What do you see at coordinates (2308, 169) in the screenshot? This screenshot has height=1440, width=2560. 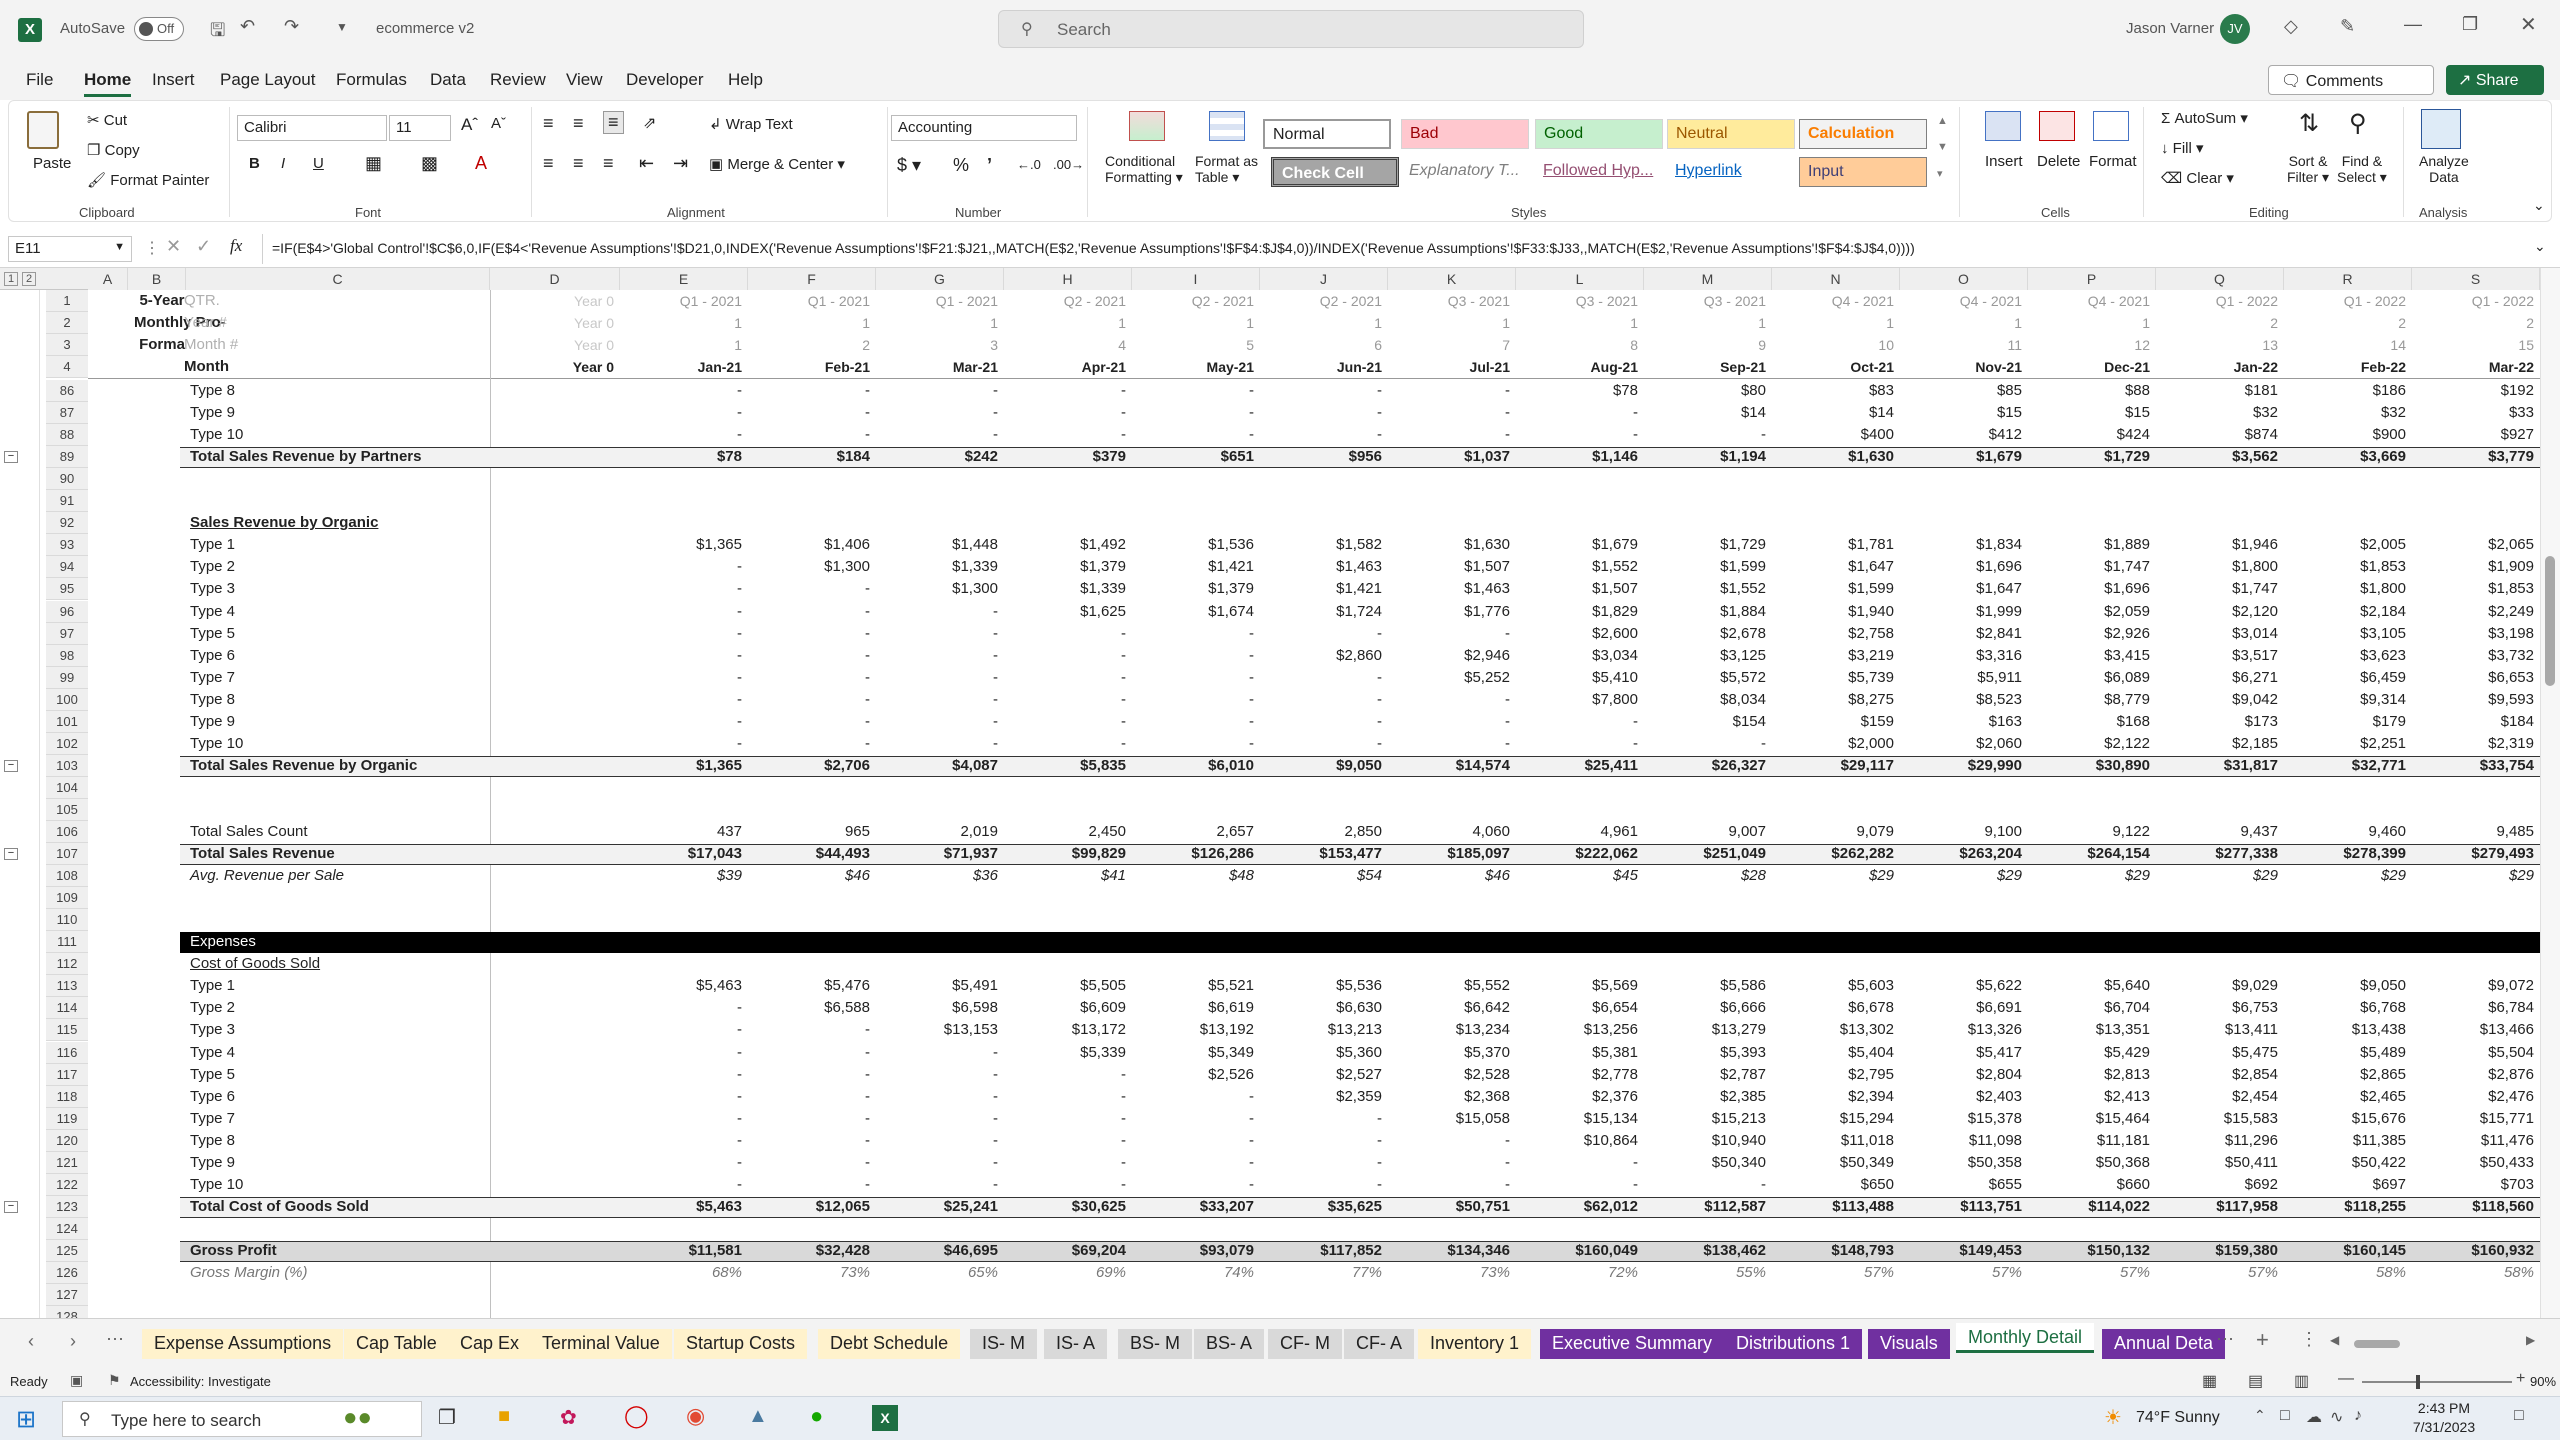 I see `sort-filter-button: Sort & Filter ▾` at bounding box center [2308, 169].